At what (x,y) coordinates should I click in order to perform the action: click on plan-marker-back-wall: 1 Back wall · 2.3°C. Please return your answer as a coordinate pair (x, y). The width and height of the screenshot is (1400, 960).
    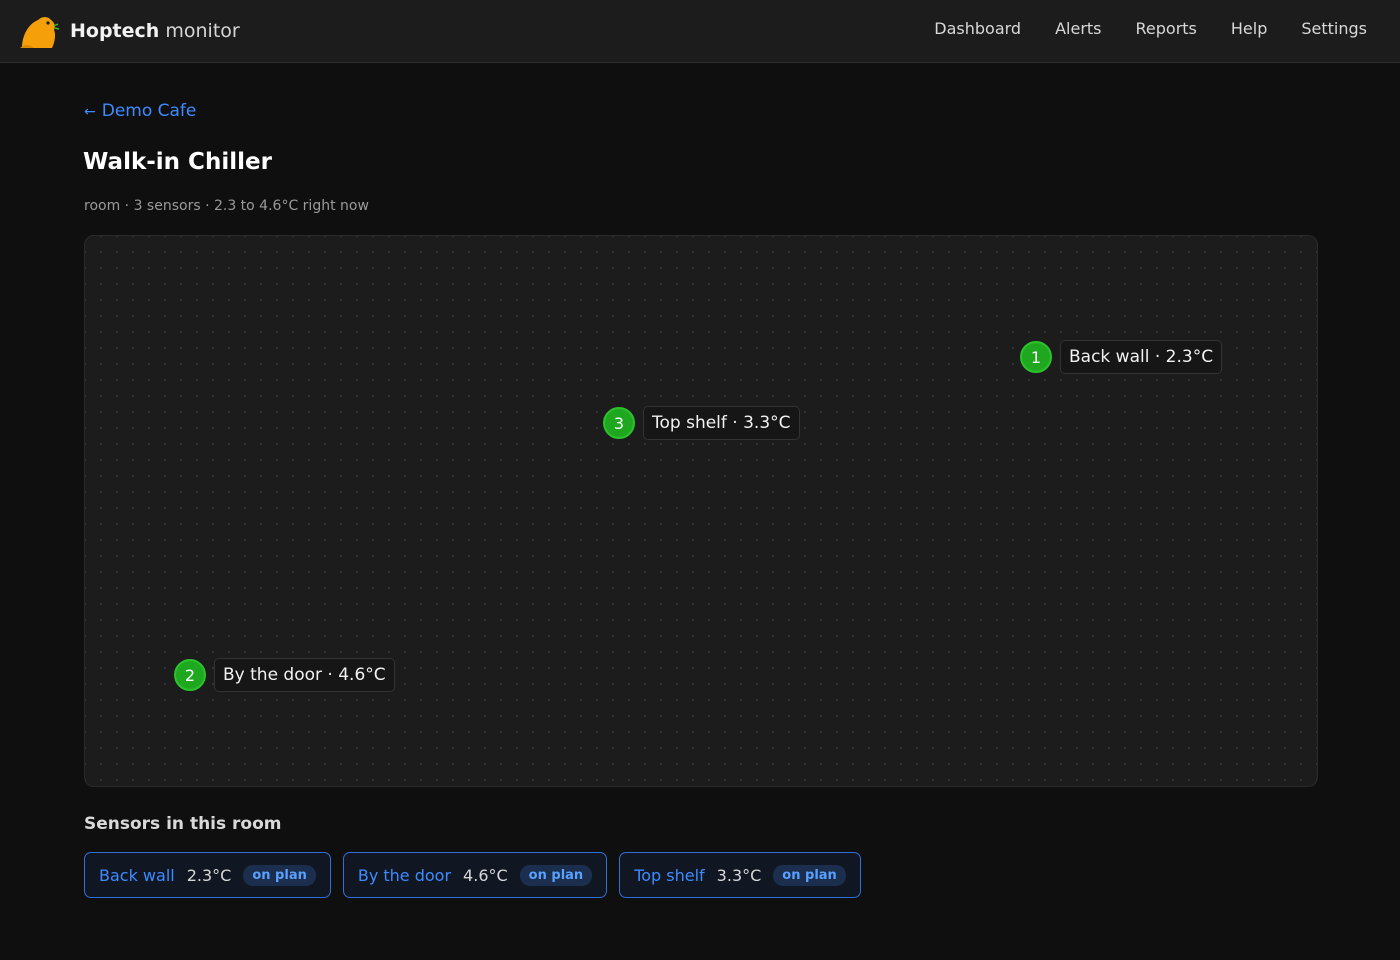
    Looking at the image, I should click on (1121, 357).